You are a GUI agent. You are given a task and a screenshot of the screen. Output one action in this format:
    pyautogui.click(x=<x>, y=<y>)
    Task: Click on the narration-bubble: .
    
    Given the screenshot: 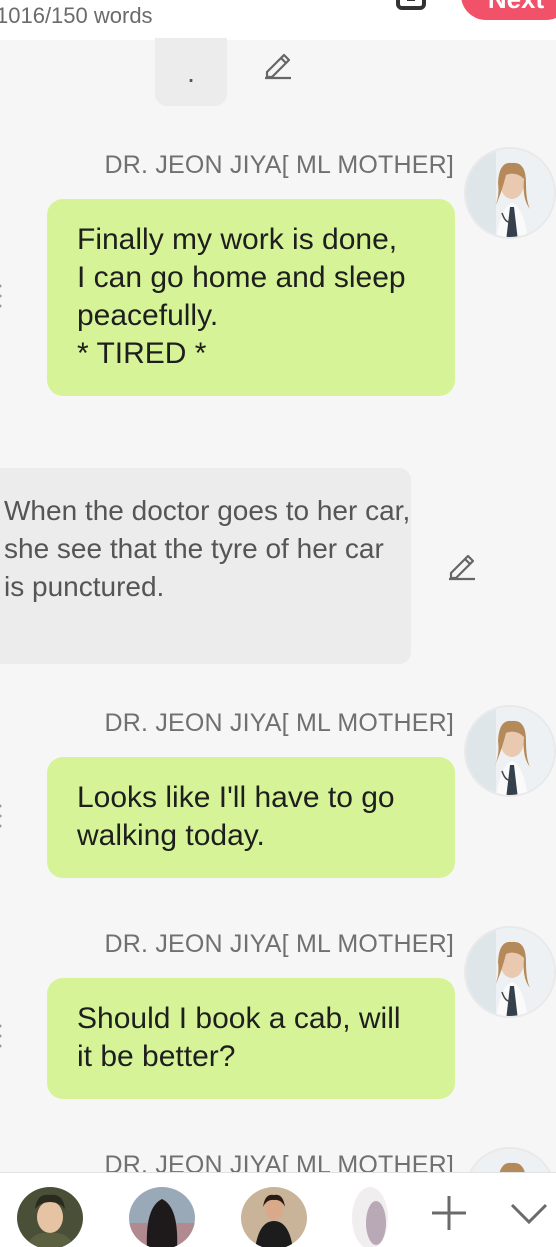 What is the action you would take?
    pyautogui.click(x=191, y=72)
    